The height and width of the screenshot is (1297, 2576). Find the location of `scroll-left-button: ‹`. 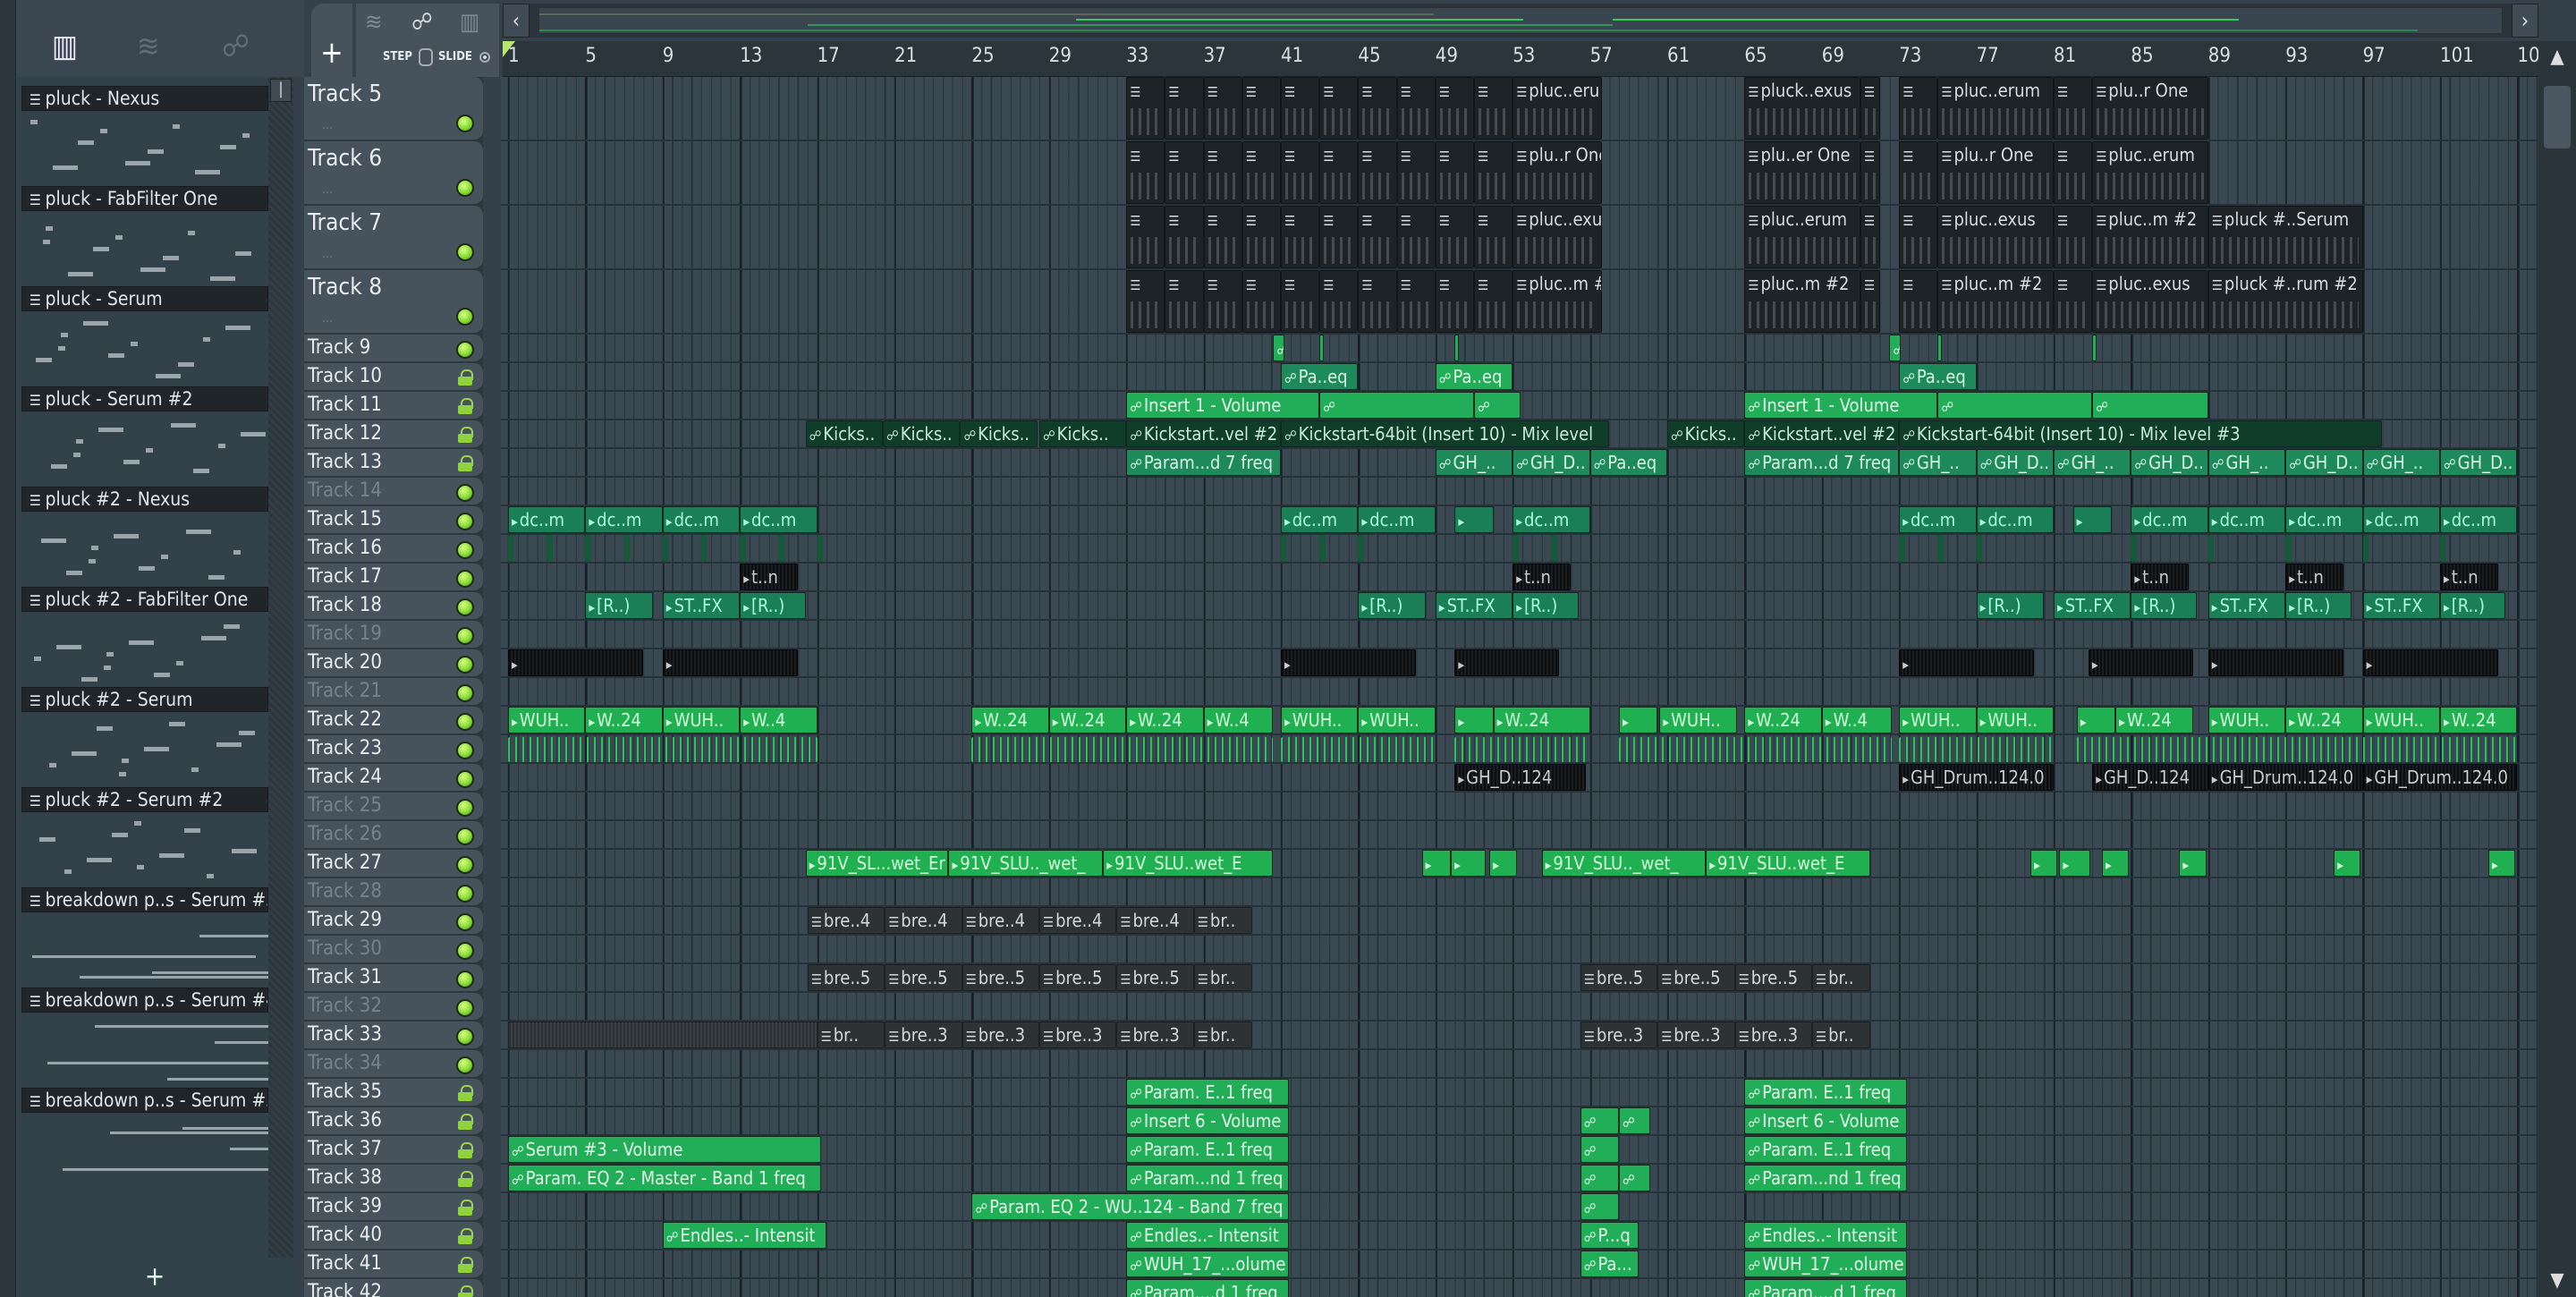

scroll-left-button: ‹ is located at coordinates (516, 21).